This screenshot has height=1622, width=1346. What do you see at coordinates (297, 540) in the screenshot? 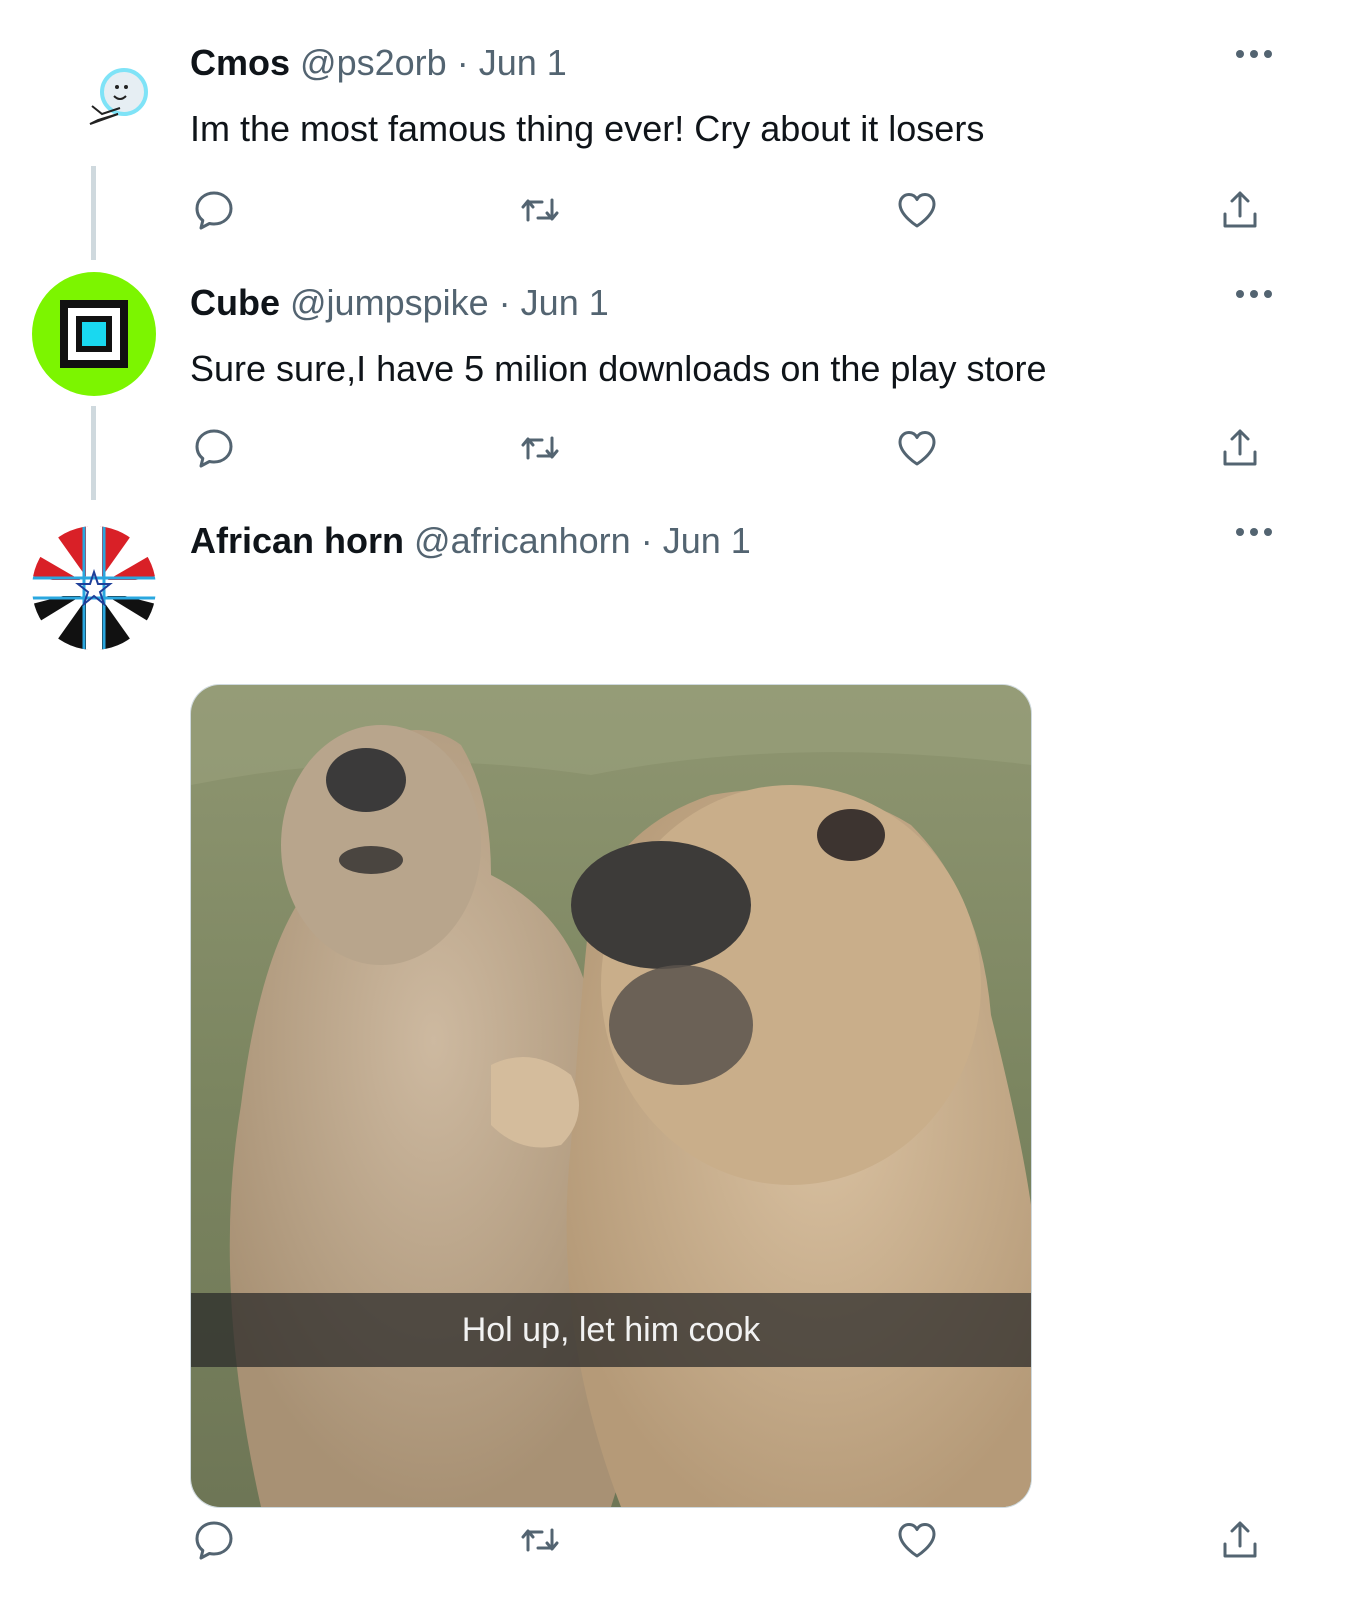
I see `display-name: African horn` at bounding box center [297, 540].